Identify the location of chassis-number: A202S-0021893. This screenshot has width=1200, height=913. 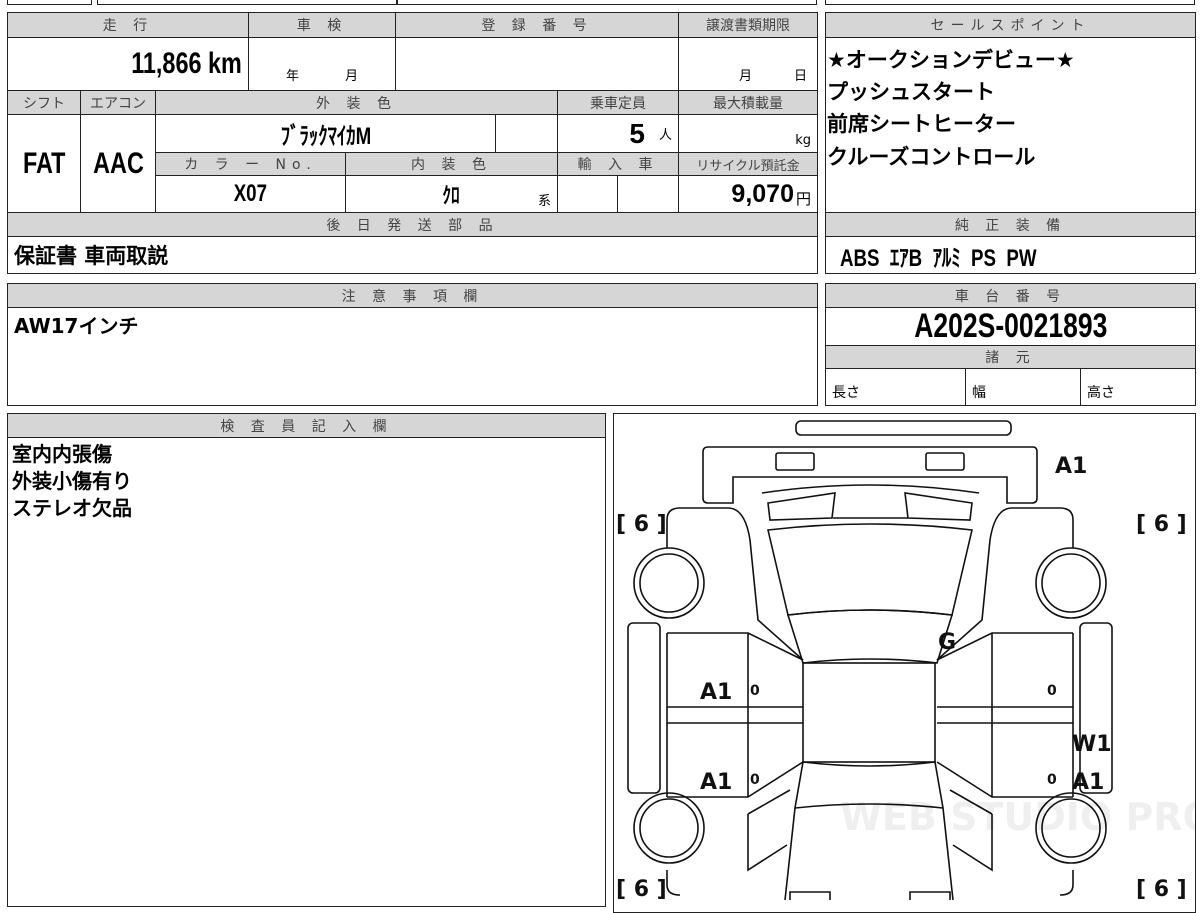
(1010, 326).